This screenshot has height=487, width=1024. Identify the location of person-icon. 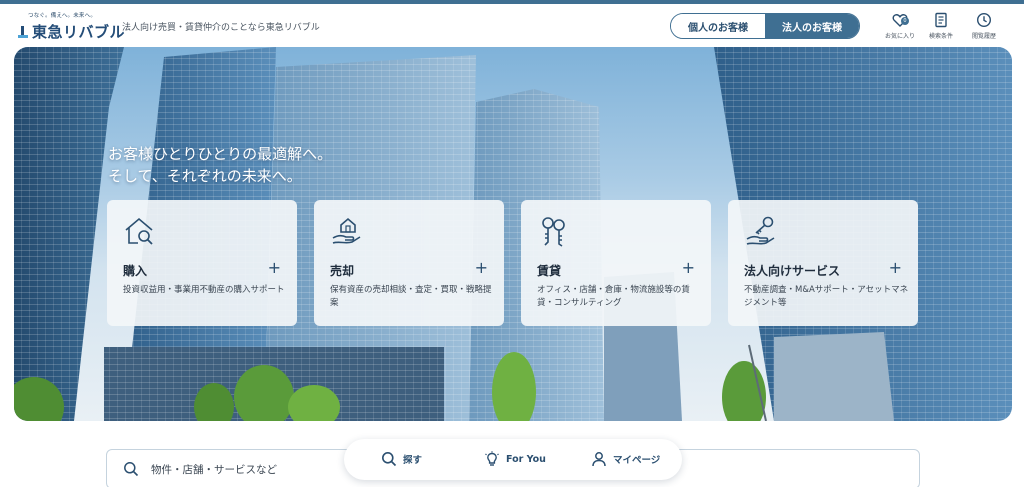
(599, 459).